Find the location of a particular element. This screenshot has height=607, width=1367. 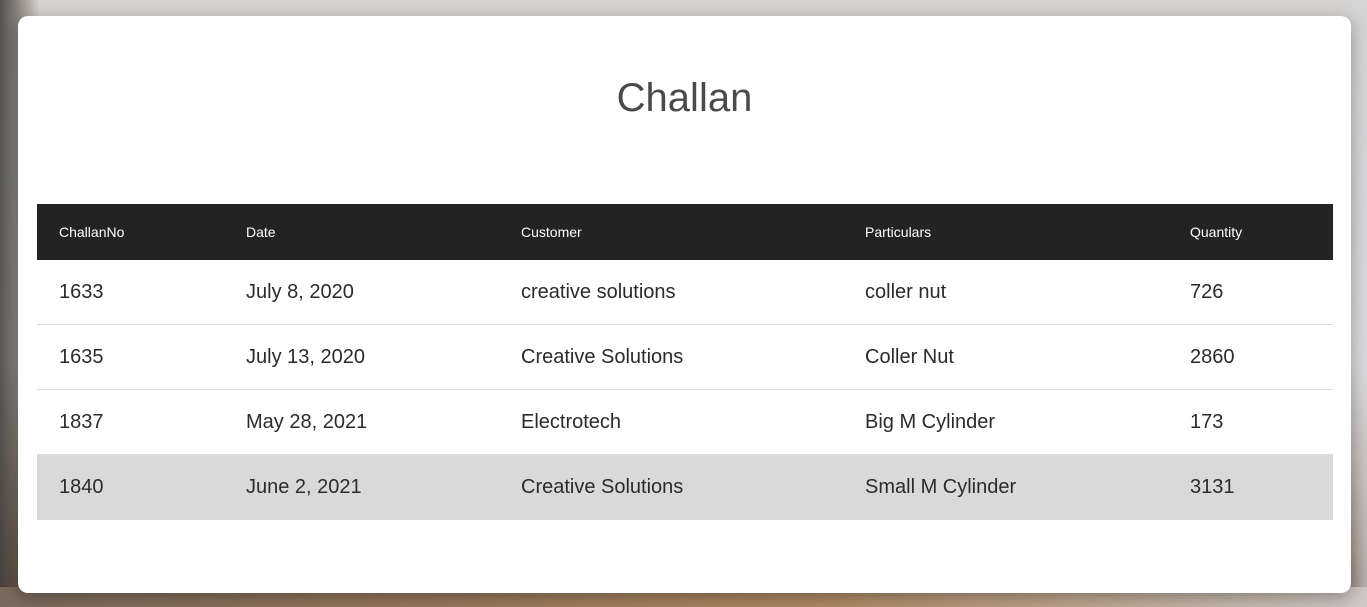

cell-date: May 28, 2021 is located at coordinates (307, 421).